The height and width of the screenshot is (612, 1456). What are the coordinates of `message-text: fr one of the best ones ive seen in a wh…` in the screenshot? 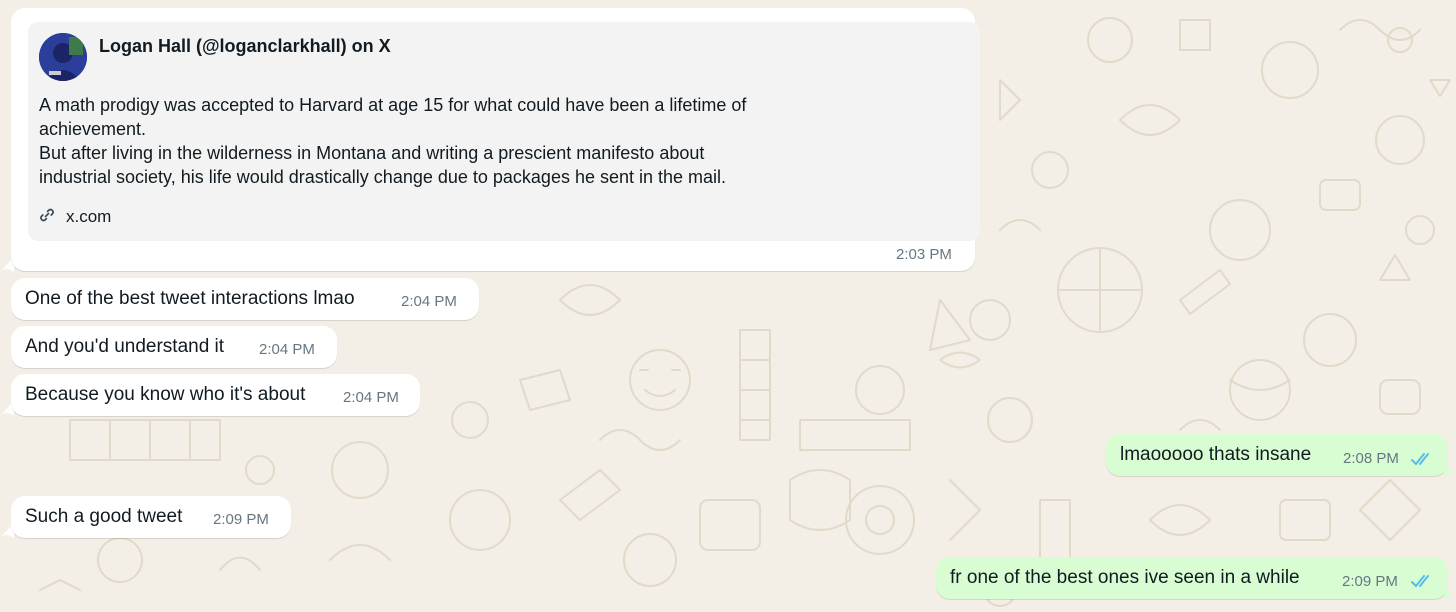 It's located at (1125, 577).